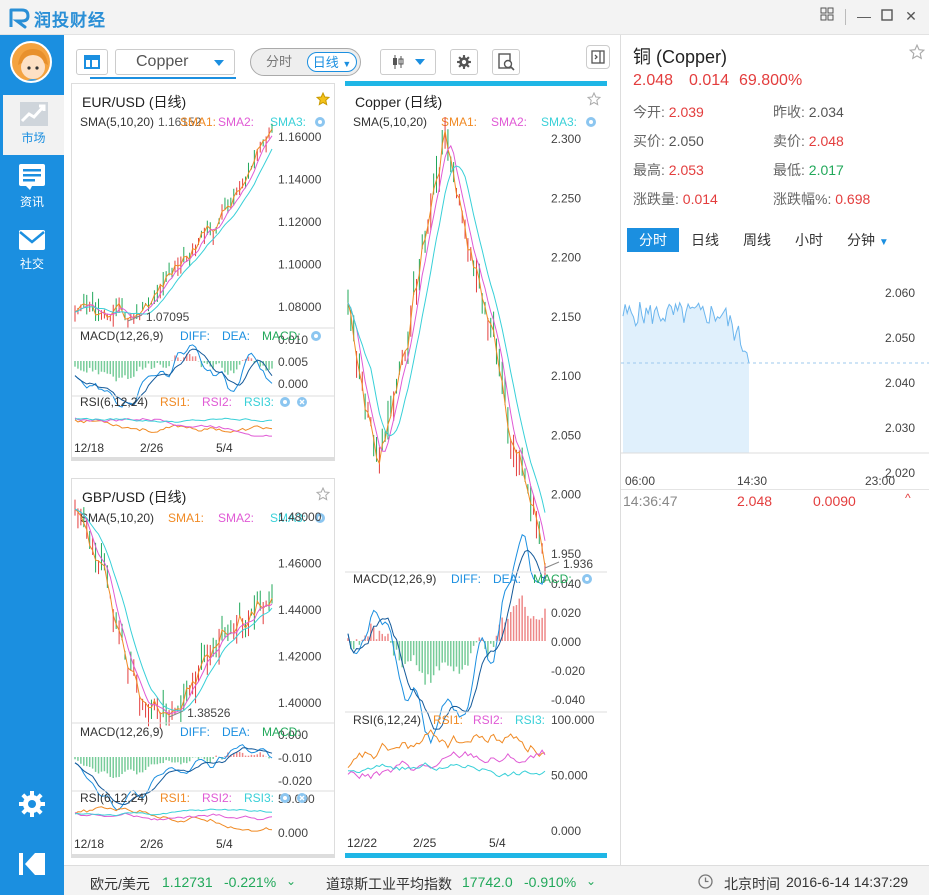 Image resolution: width=929 pixels, height=895 pixels. What do you see at coordinates (653, 240) in the screenshot?
I see `tab-intraday: 分时` at bounding box center [653, 240].